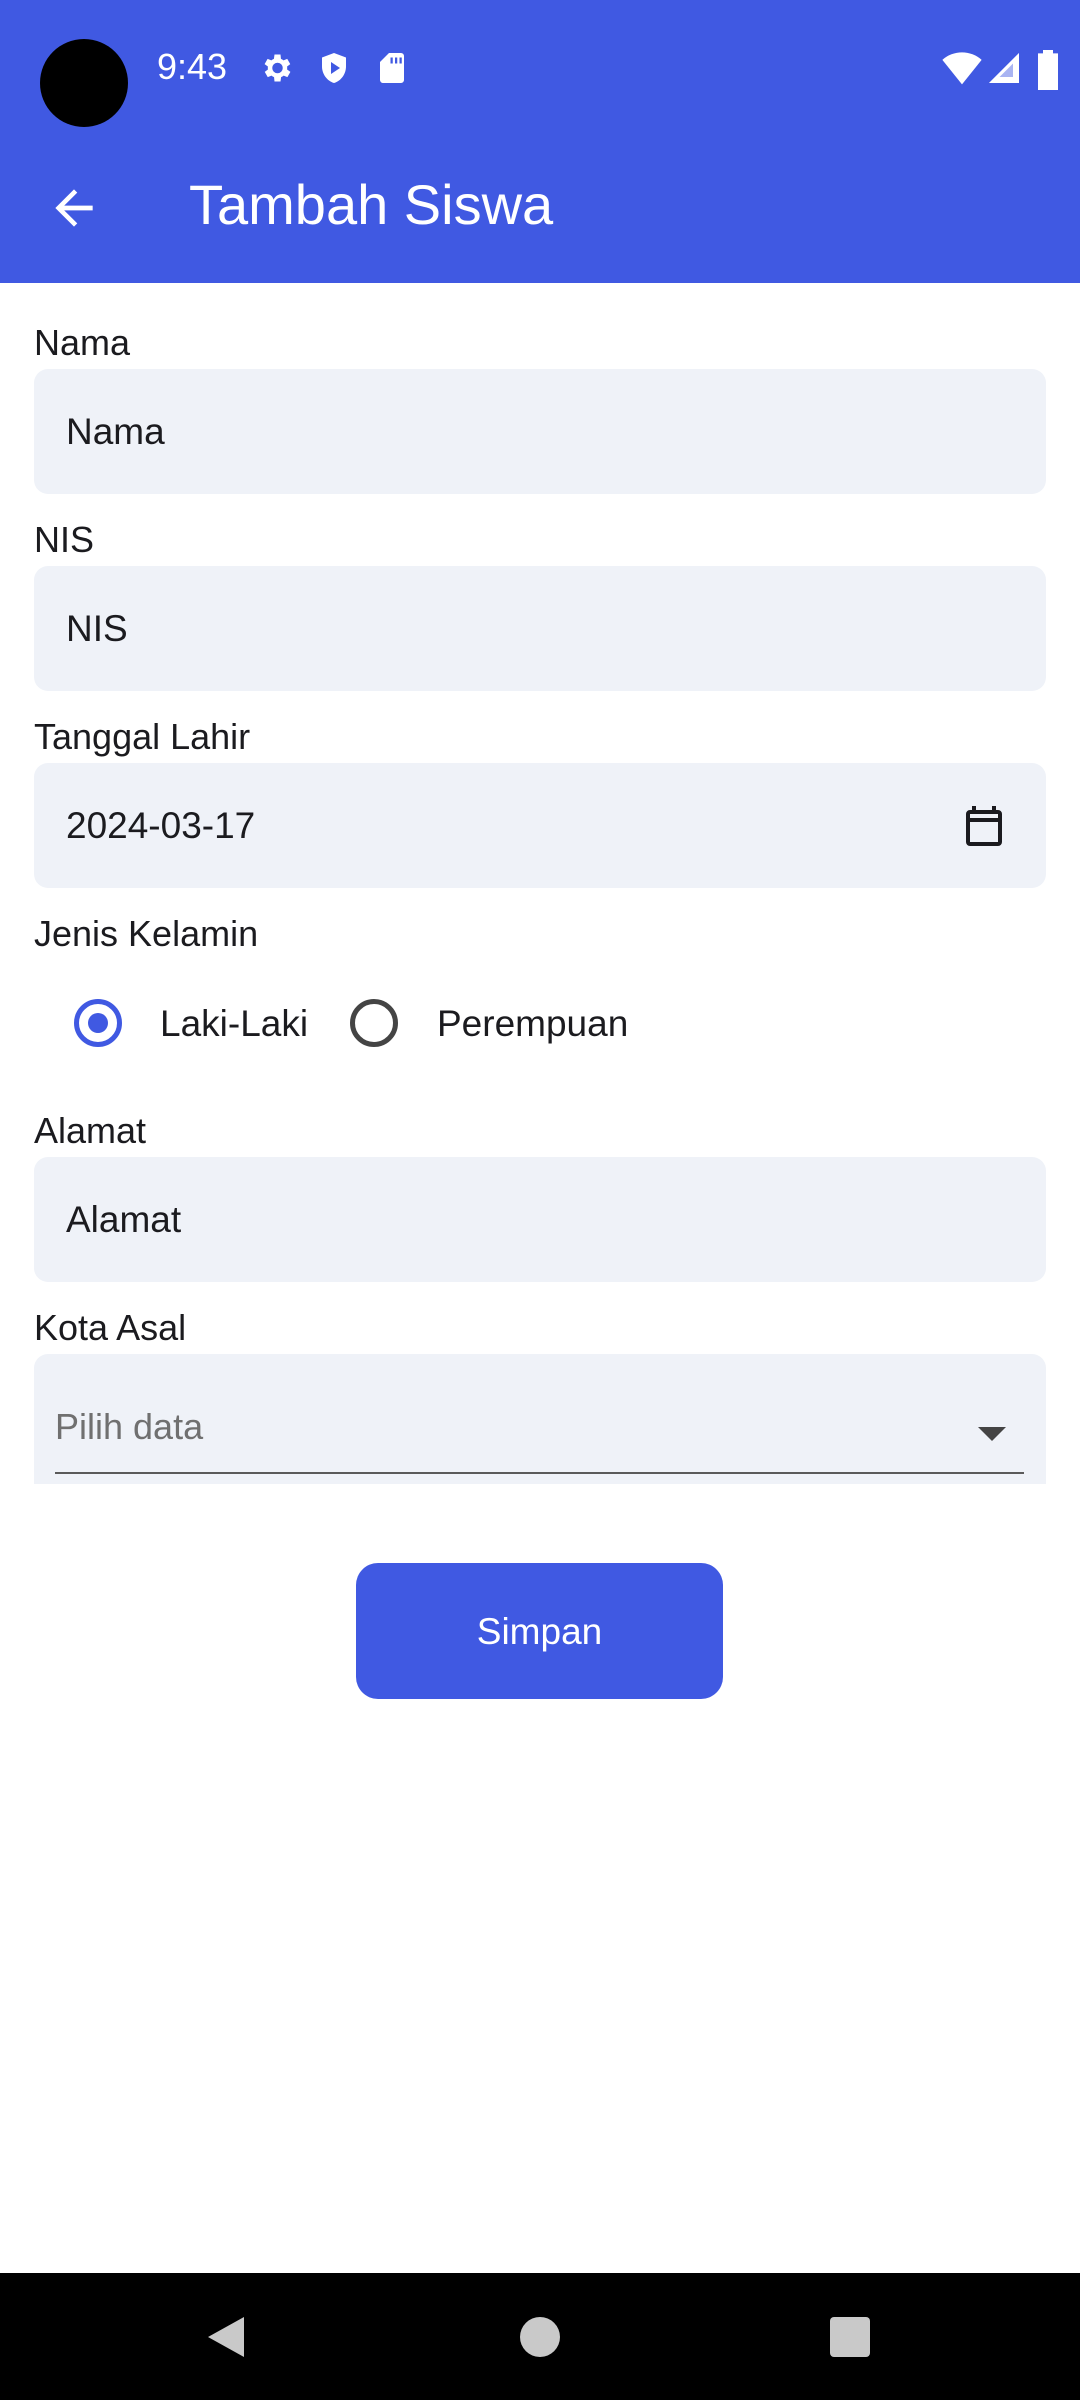 This screenshot has height=2400, width=1080. I want to click on battery-icon, so click(1048, 70).